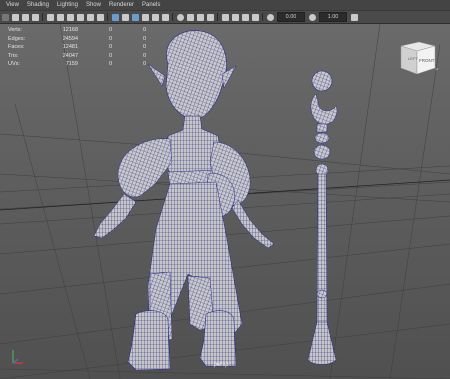  What do you see at coordinates (333, 17) in the screenshot?
I see `gamma-field: 1.00` at bounding box center [333, 17].